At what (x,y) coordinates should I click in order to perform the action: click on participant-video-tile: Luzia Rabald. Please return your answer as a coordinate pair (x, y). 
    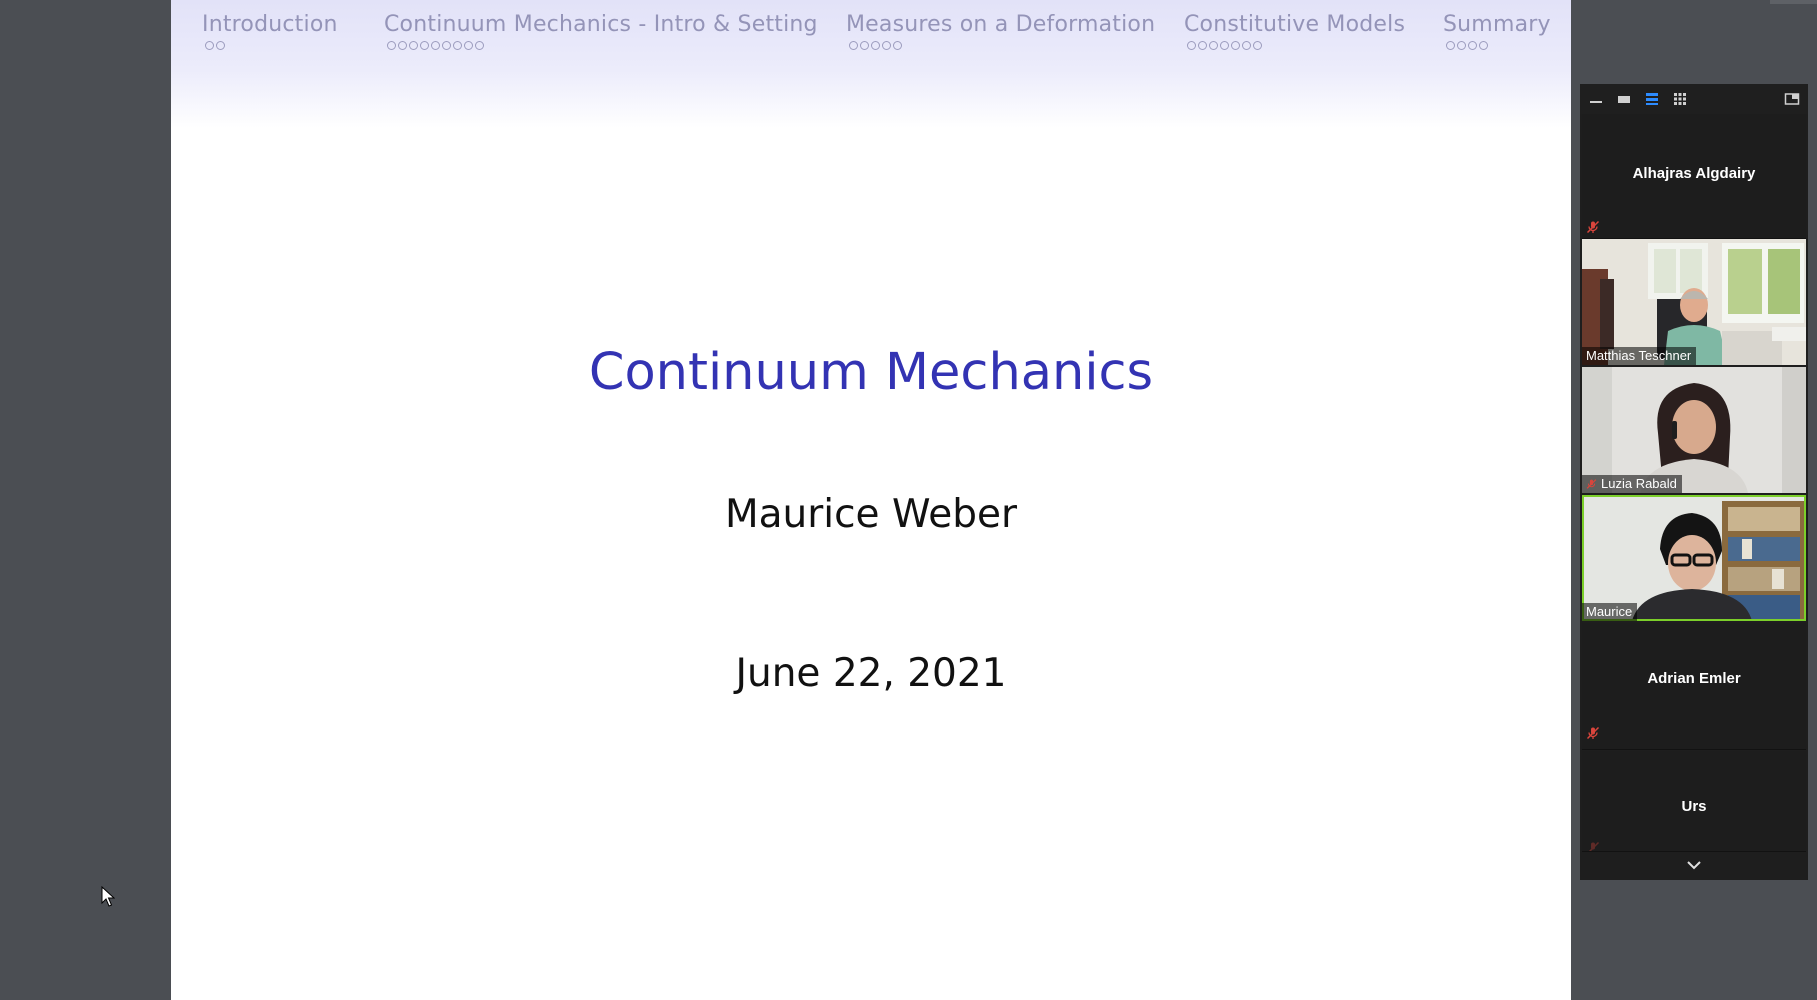
    Looking at the image, I should click on (1694, 430).